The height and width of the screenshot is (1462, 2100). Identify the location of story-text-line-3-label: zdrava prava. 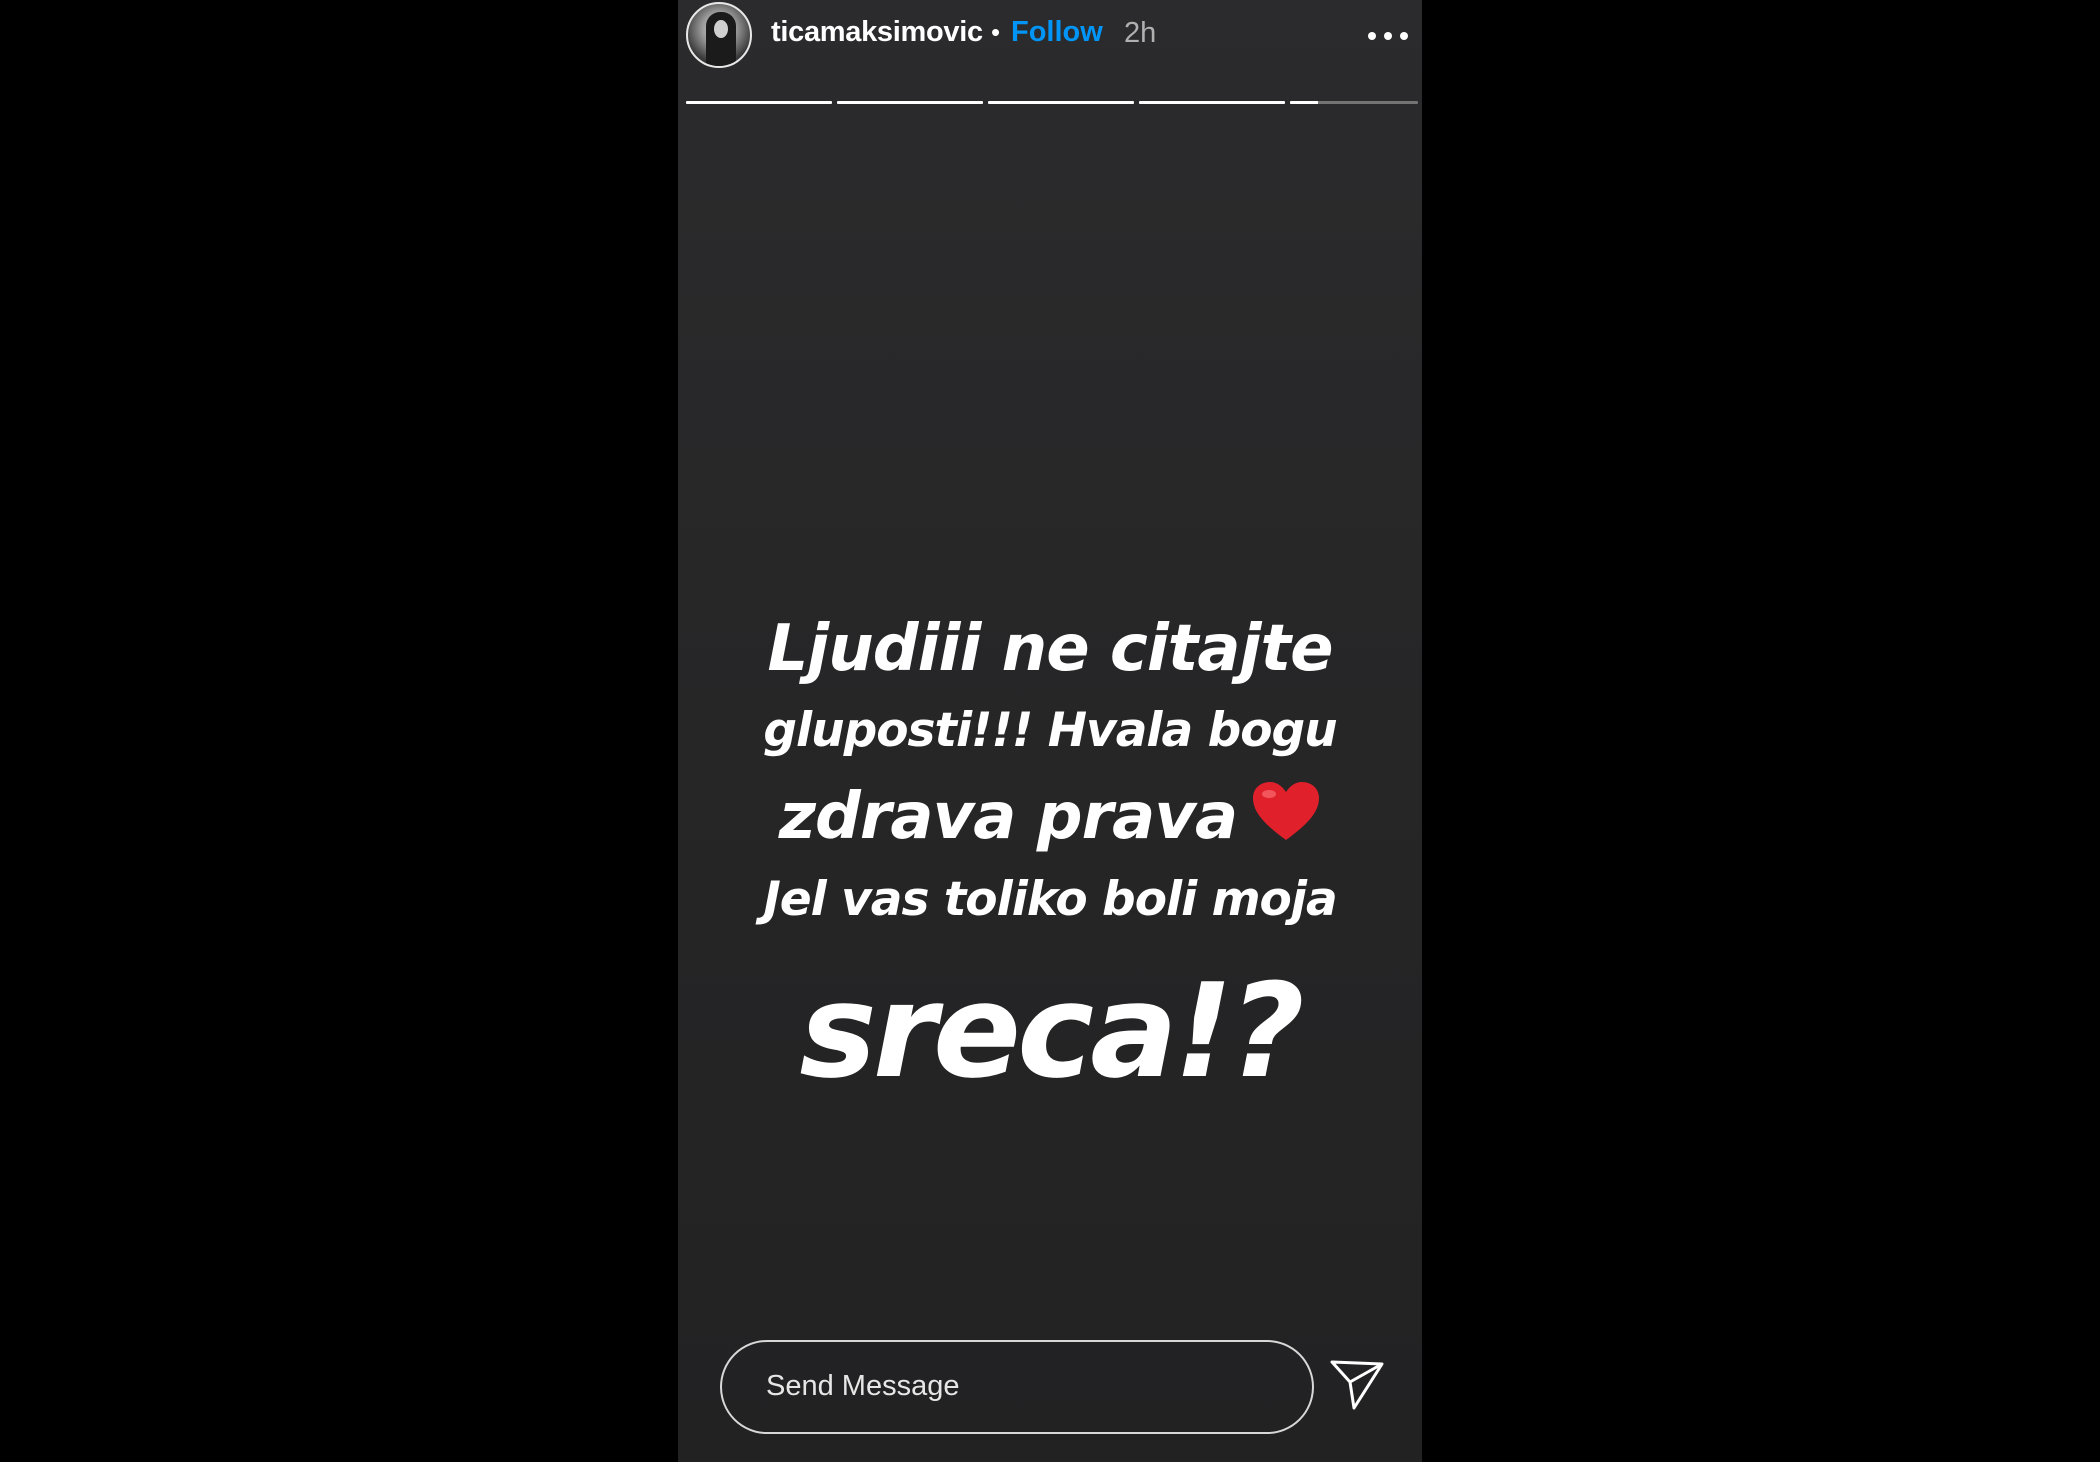
(1008, 817).